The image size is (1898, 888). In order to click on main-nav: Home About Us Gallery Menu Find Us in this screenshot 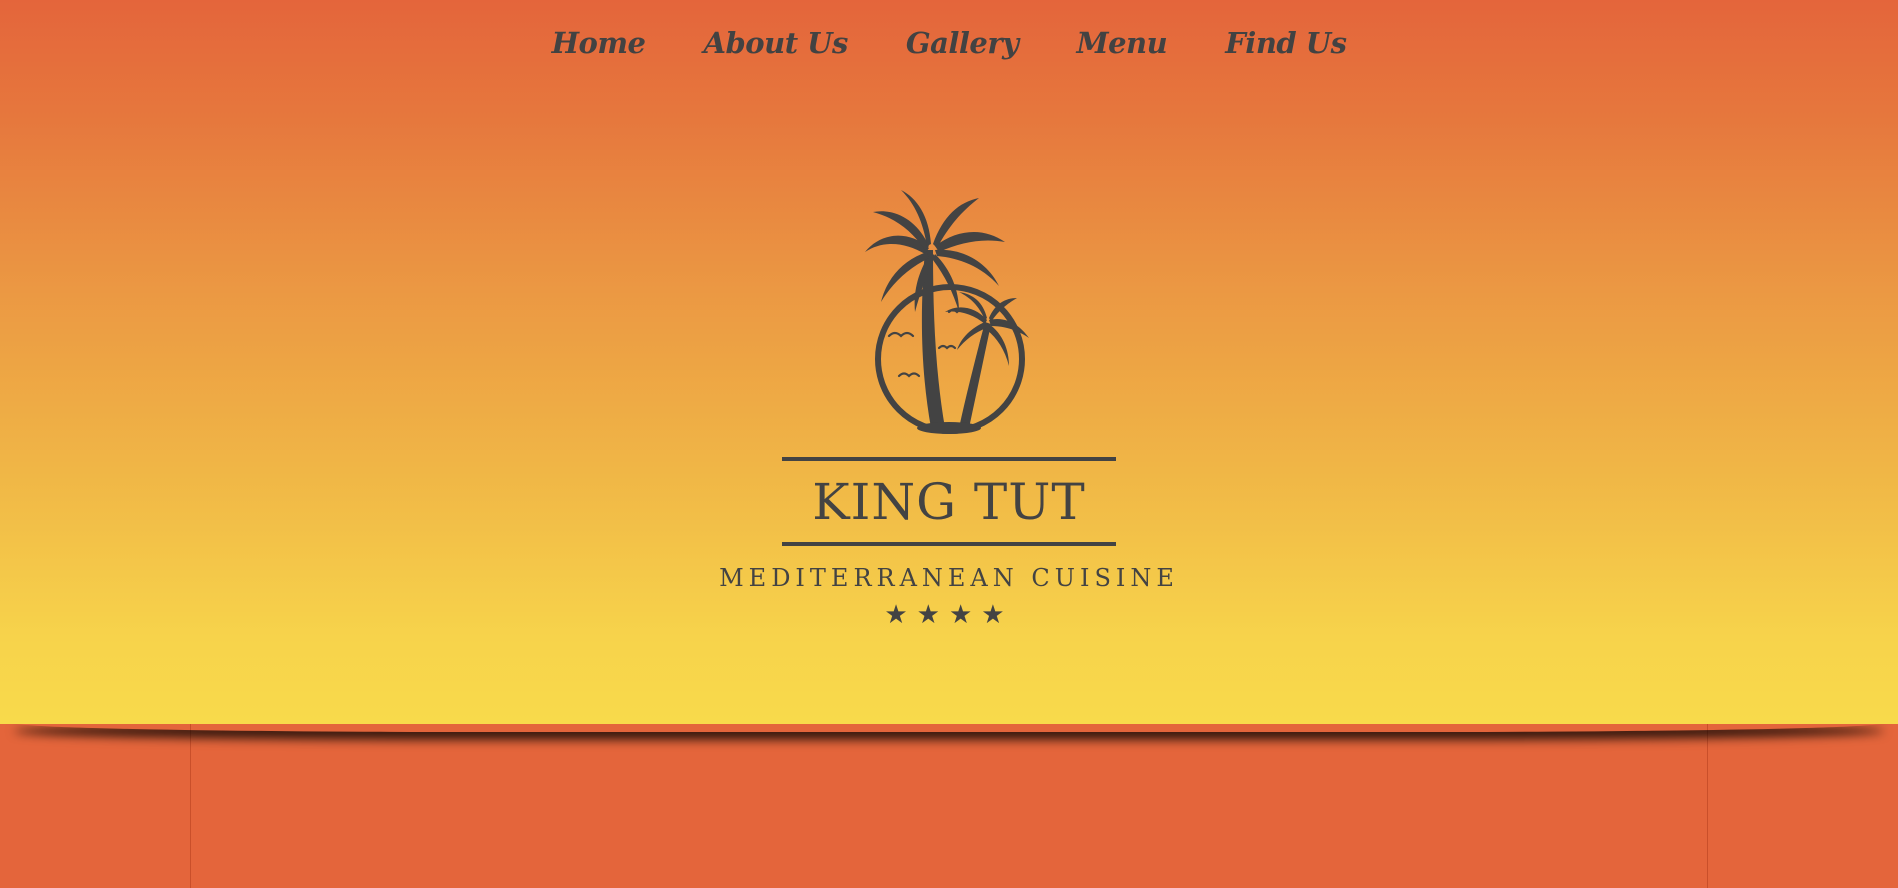, I will do `click(949, 43)`.